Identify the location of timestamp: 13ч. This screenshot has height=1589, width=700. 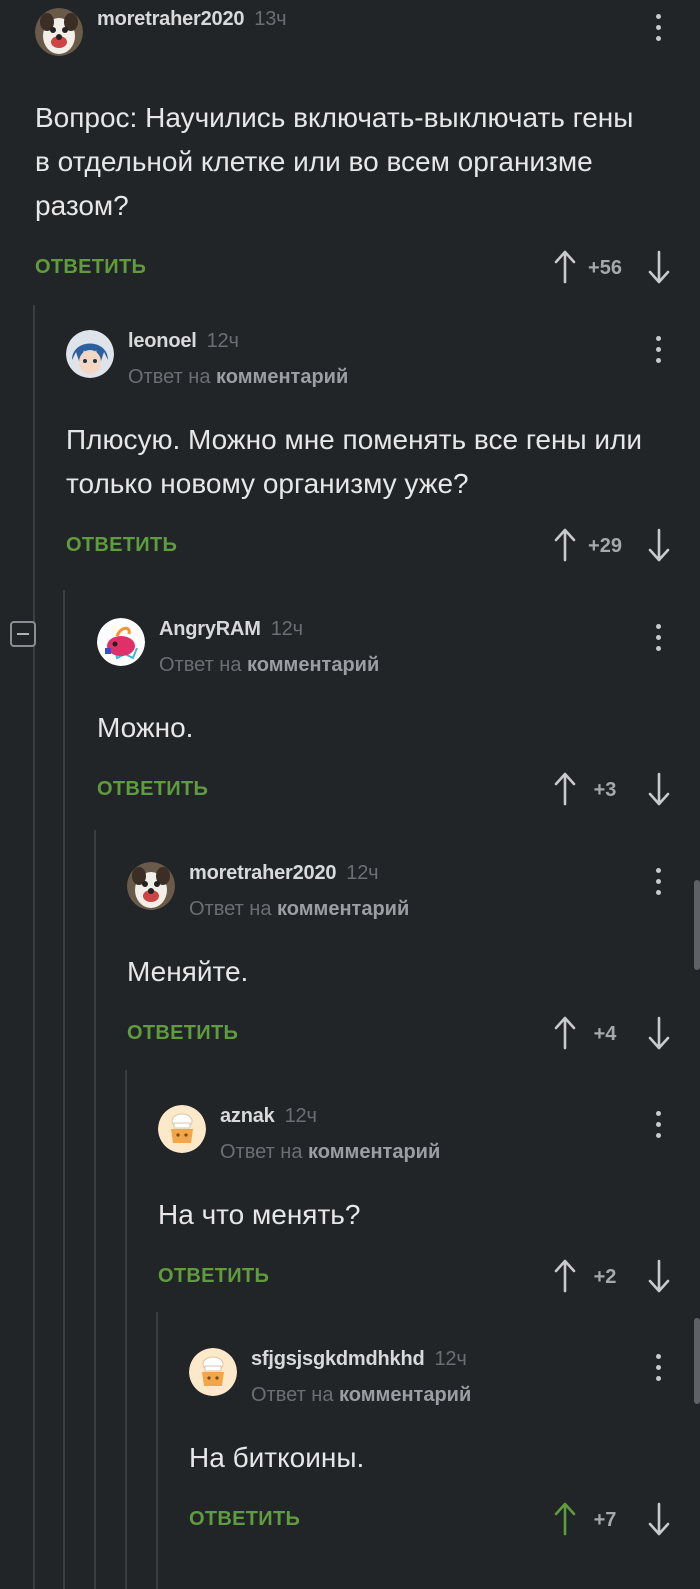
(270, 19).